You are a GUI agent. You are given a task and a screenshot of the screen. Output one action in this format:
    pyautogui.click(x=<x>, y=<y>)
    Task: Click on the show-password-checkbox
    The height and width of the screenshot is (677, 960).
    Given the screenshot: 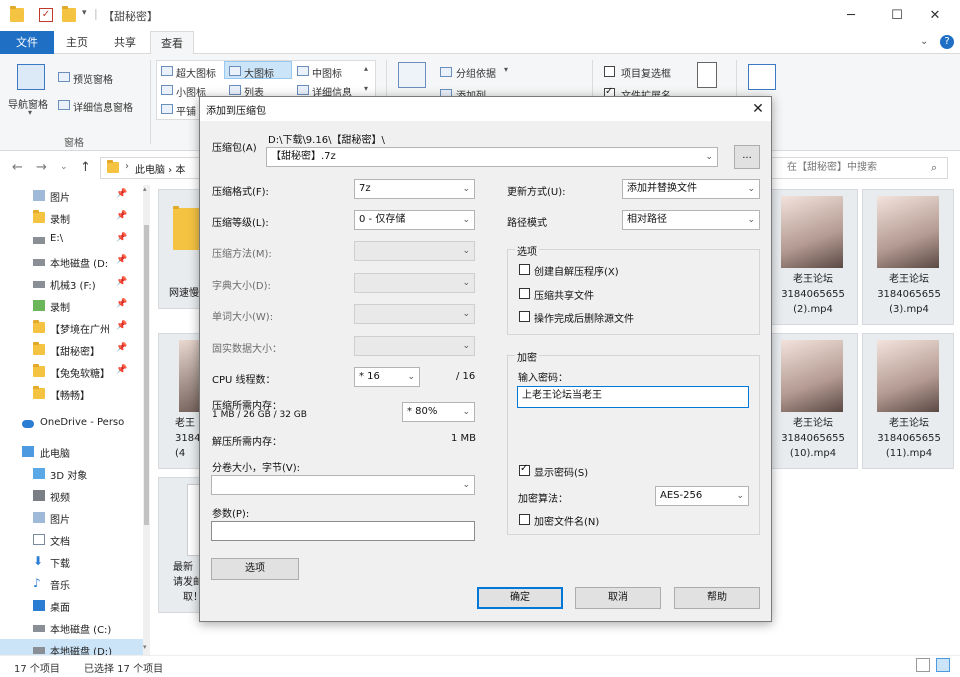 What is the action you would take?
    pyautogui.click(x=524, y=469)
    